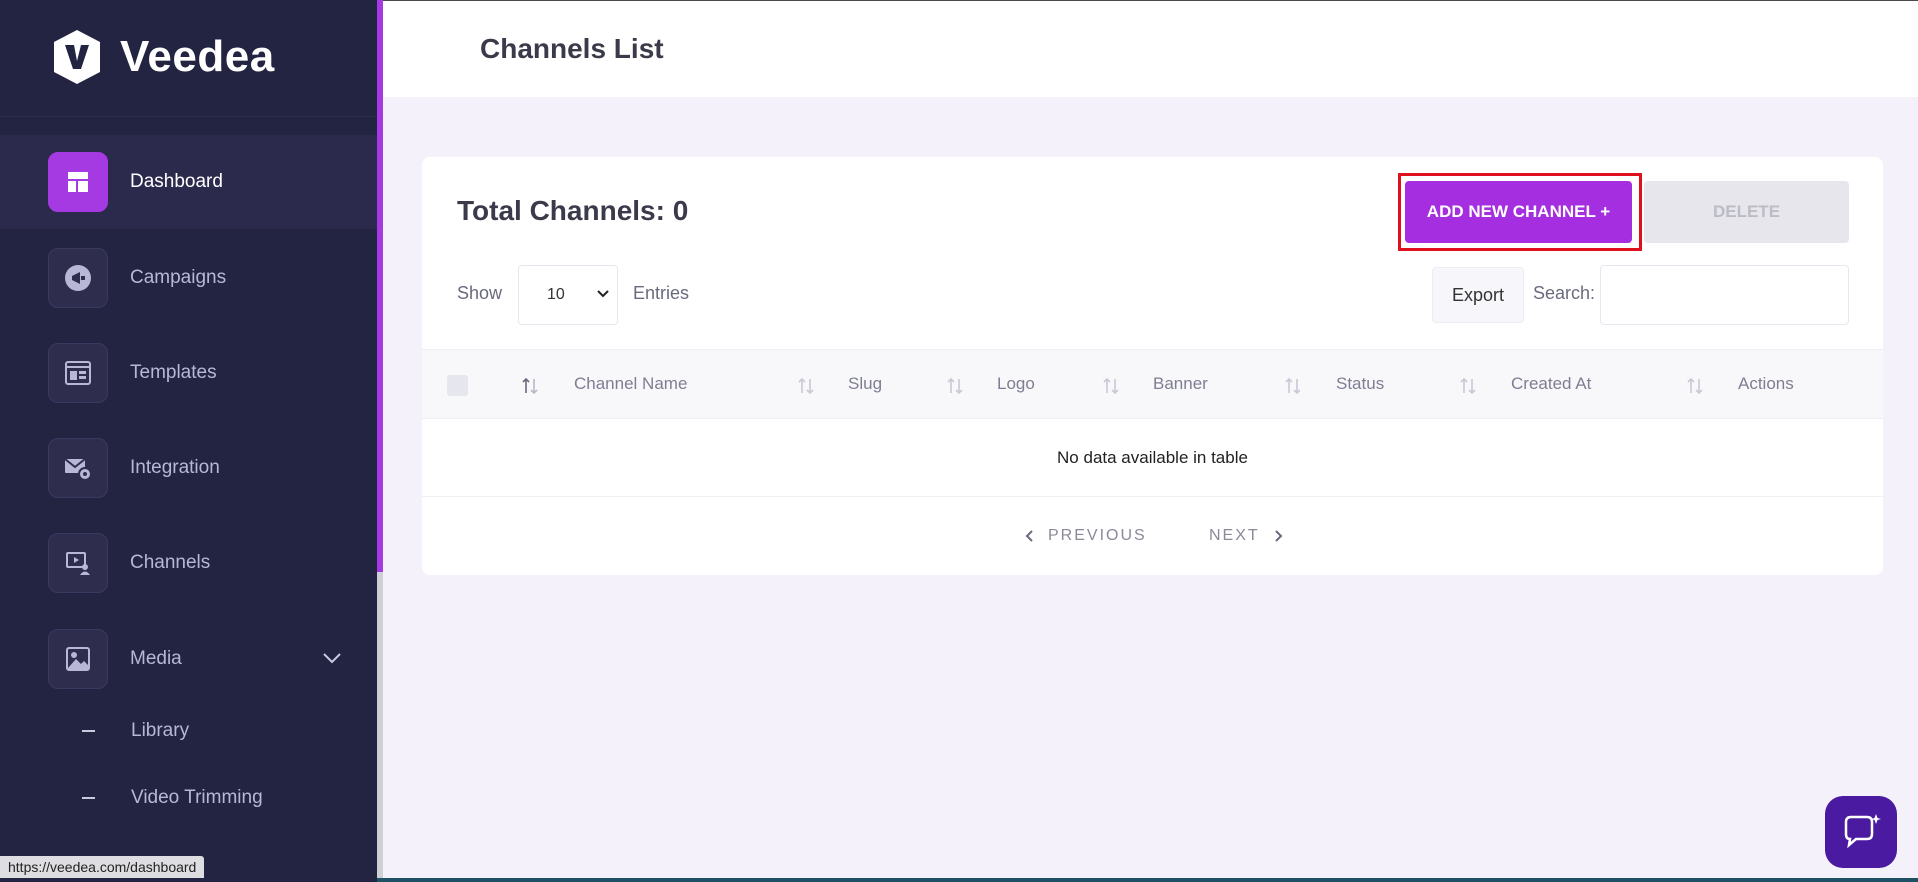  What do you see at coordinates (175, 467) in the screenshot?
I see `sidebar-item-label: Integration` at bounding box center [175, 467].